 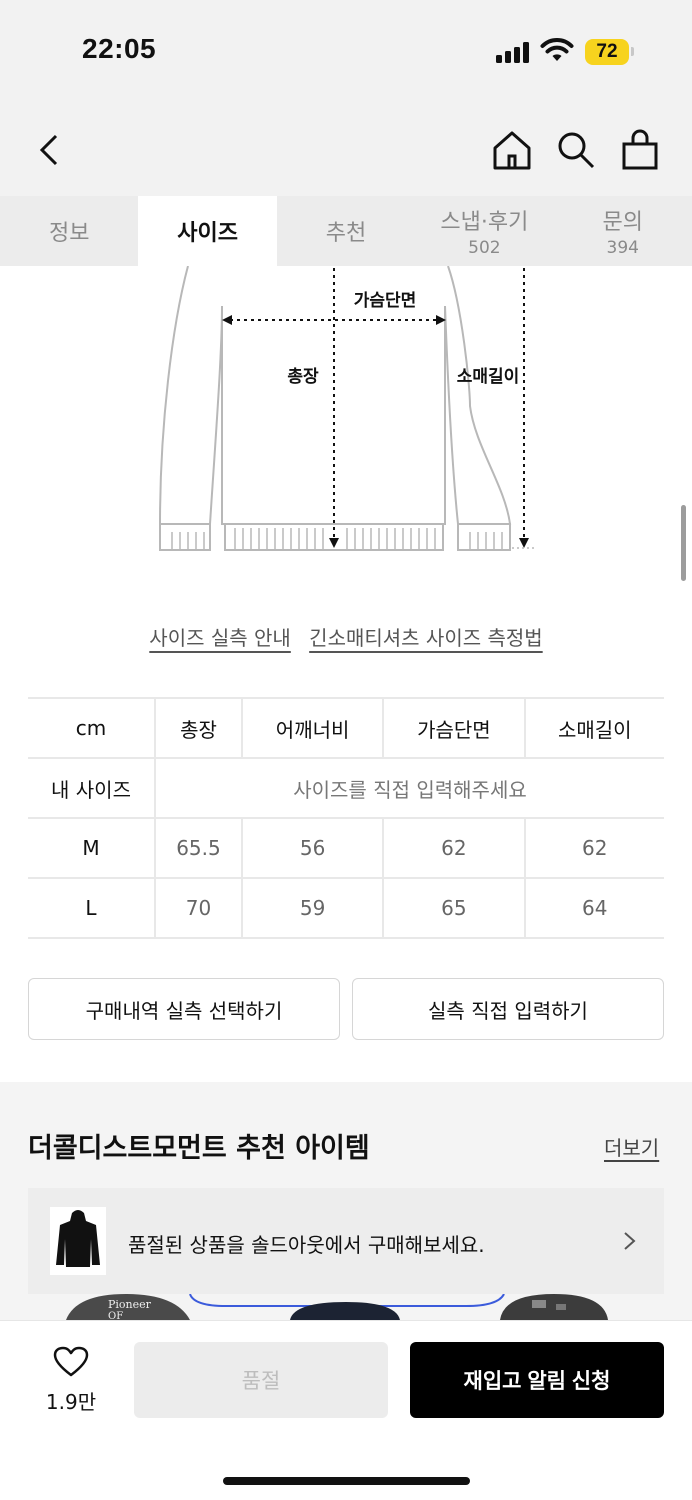 I want to click on product-thumbnail: Pioneer OF, so click(x=131, y=1307).